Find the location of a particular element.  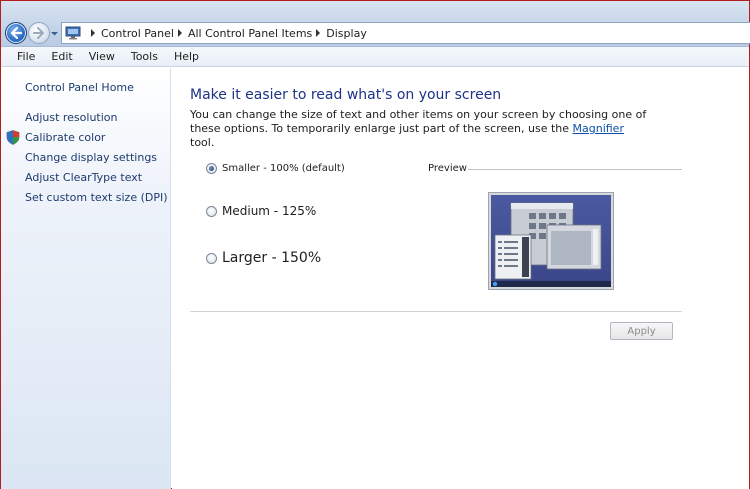

menu-edit: Edit is located at coordinates (61, 56).